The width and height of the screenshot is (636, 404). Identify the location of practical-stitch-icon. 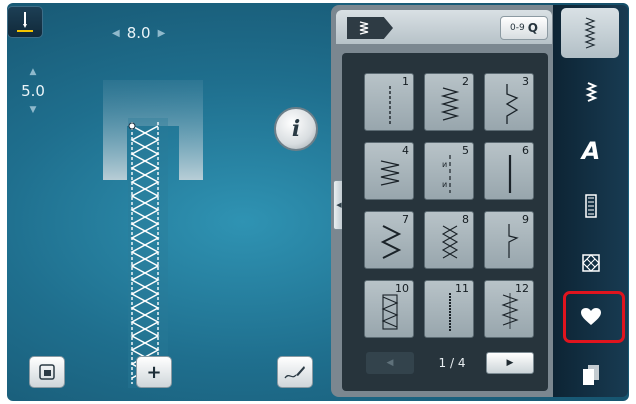
(591, 92).